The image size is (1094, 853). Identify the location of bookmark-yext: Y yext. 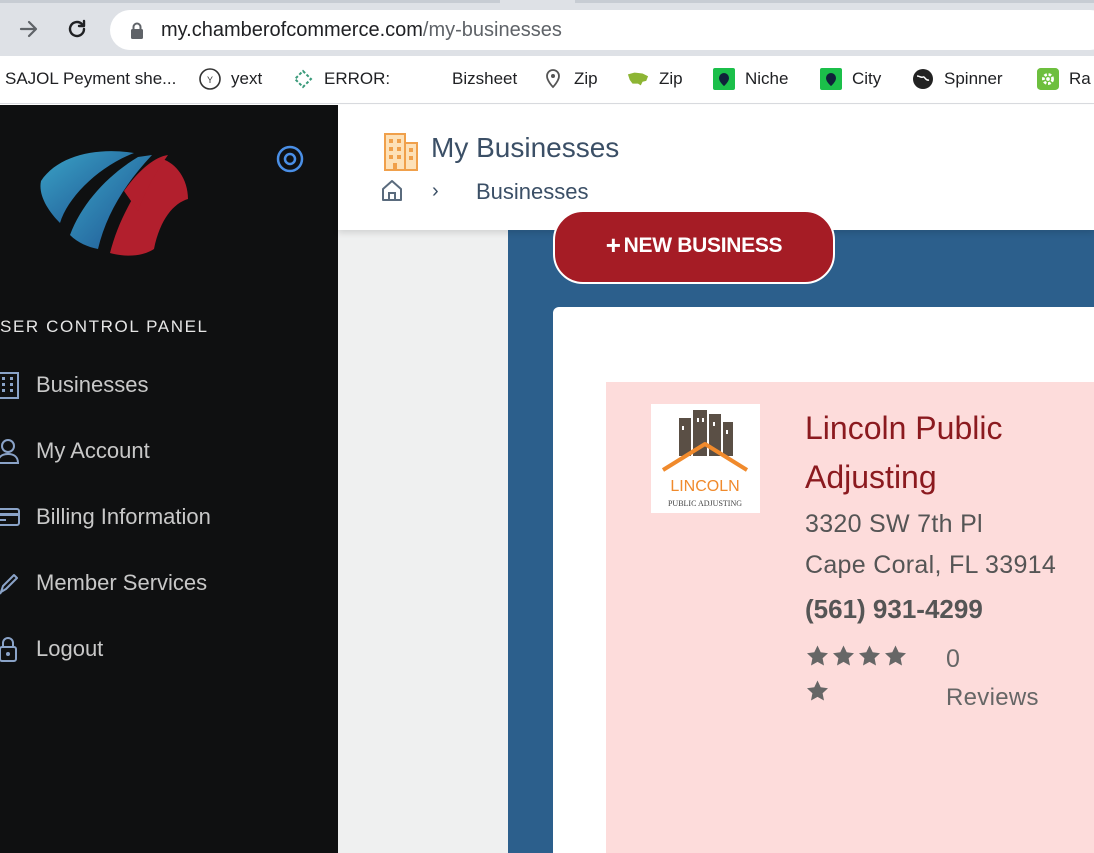
(230, 79).